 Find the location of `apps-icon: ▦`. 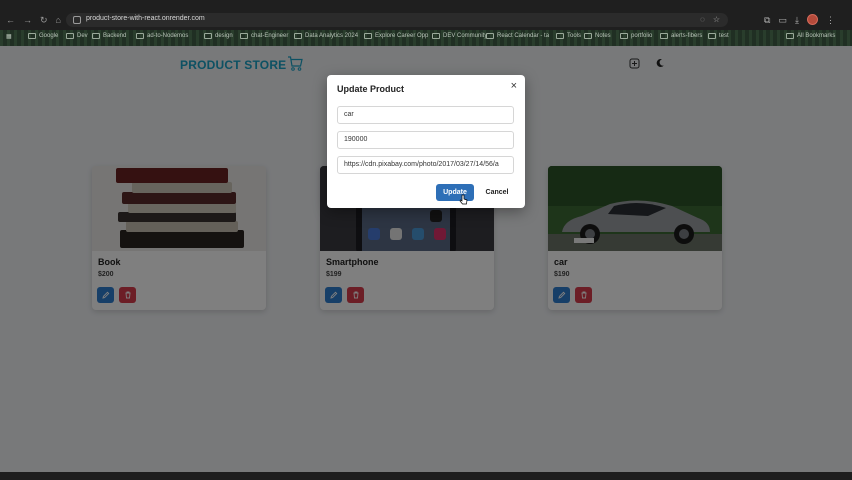

apps-icon: ▦ is located at coordinates (9, 36).